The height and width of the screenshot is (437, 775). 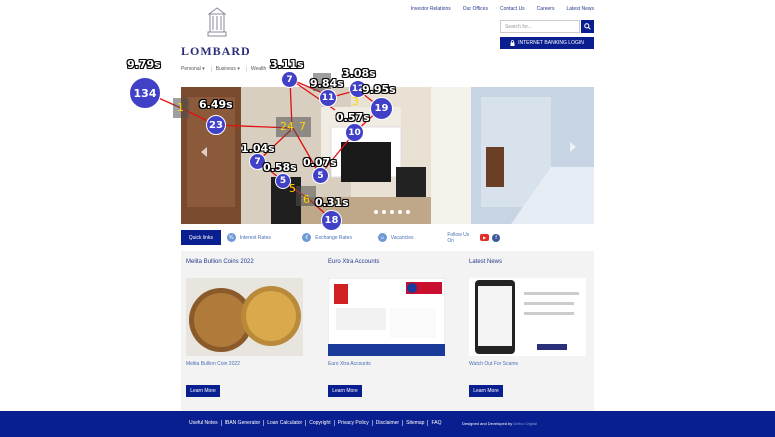 I want to click on trace-circle: 134, so click(x=145, y=93).